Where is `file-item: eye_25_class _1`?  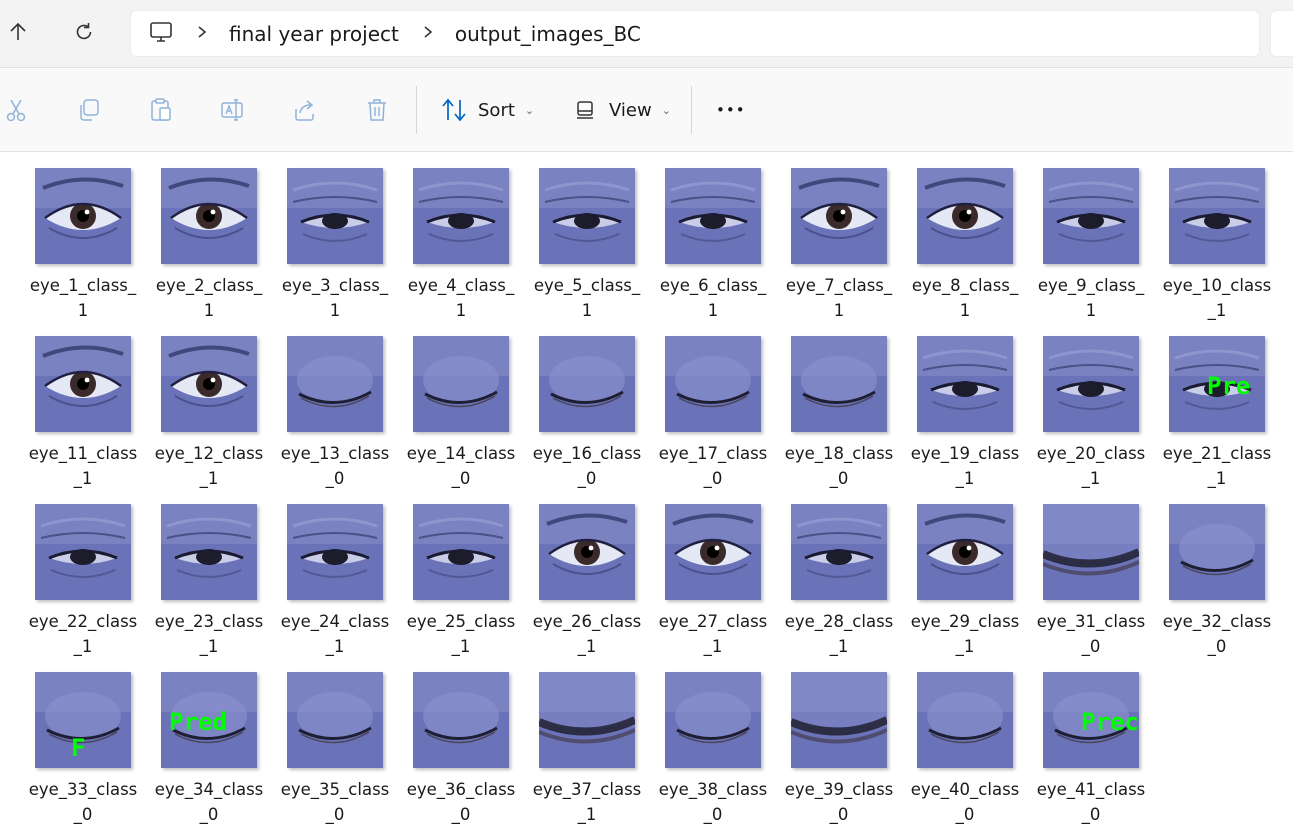 file-item: eye_25_class _1 is located at coordinates (467, 573).